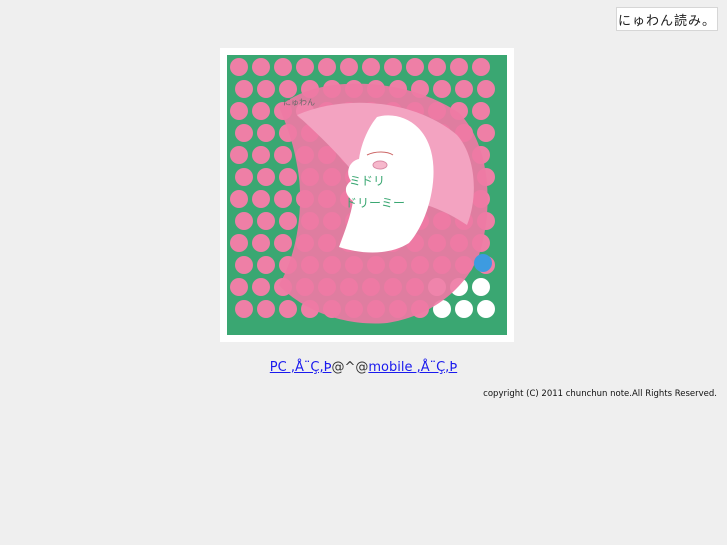 This screenshot has height=545, width=727. I want to click on site-logo: にゅわん読み。, so click(667, 19).